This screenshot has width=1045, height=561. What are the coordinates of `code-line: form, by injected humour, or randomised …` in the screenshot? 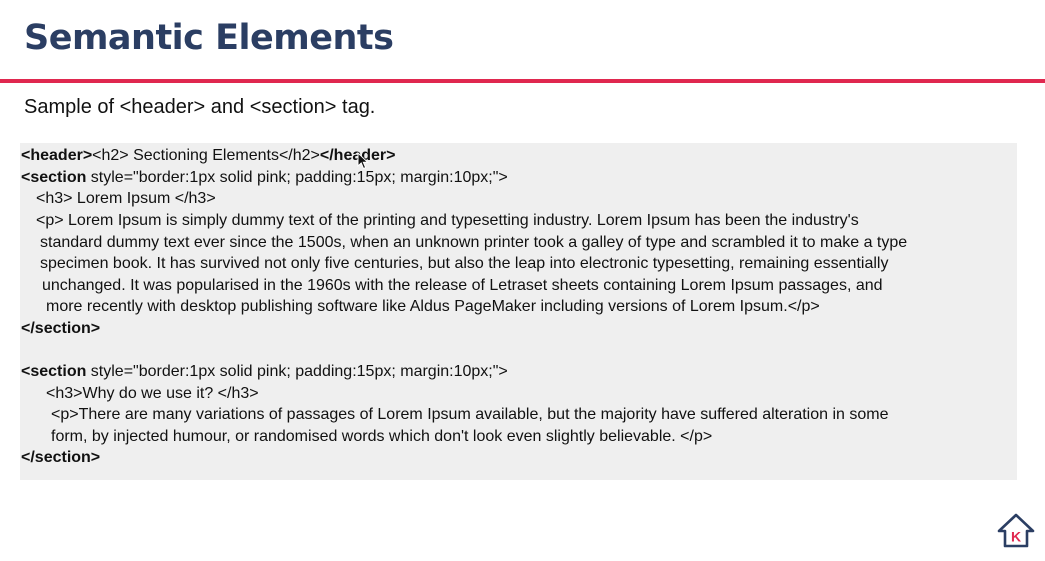 It's located at (382, 436).